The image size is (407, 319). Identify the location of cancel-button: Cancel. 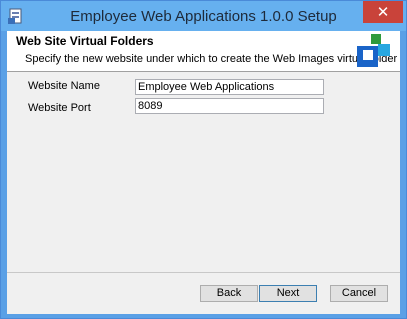
(359, 293).